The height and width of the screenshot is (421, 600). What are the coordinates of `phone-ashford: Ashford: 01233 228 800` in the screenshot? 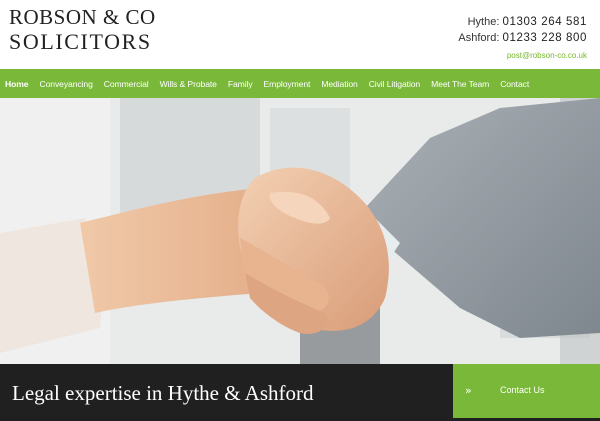 It's located at (522, 38).